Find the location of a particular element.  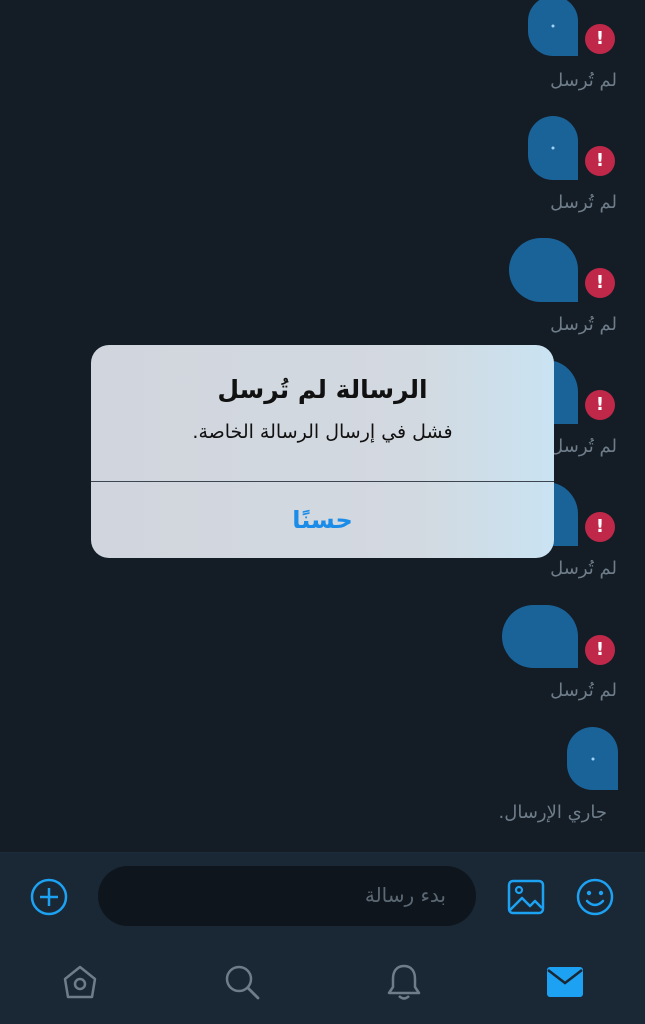

notifications-icon is located at coordinates (404, 982).